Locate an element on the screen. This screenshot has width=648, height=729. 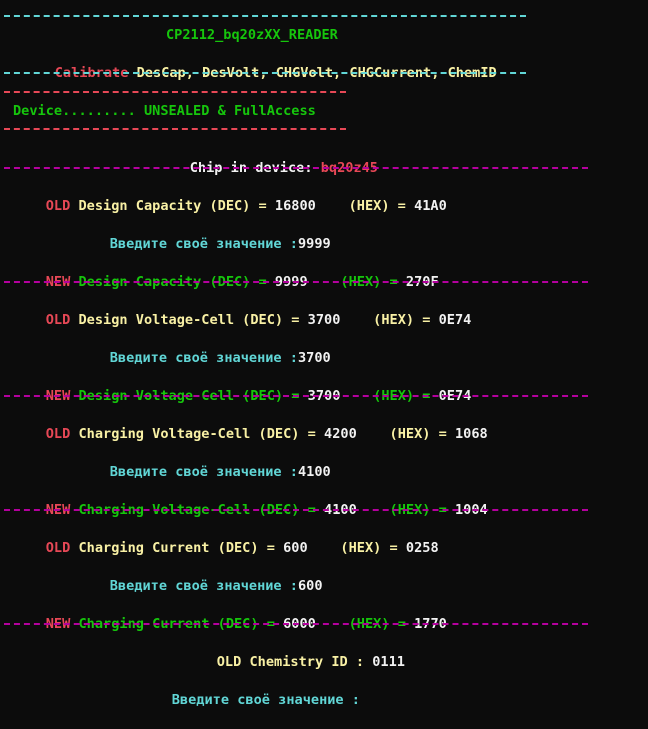
param-name: Design Capacity (DEC) = is located at coordinates (176, 206).